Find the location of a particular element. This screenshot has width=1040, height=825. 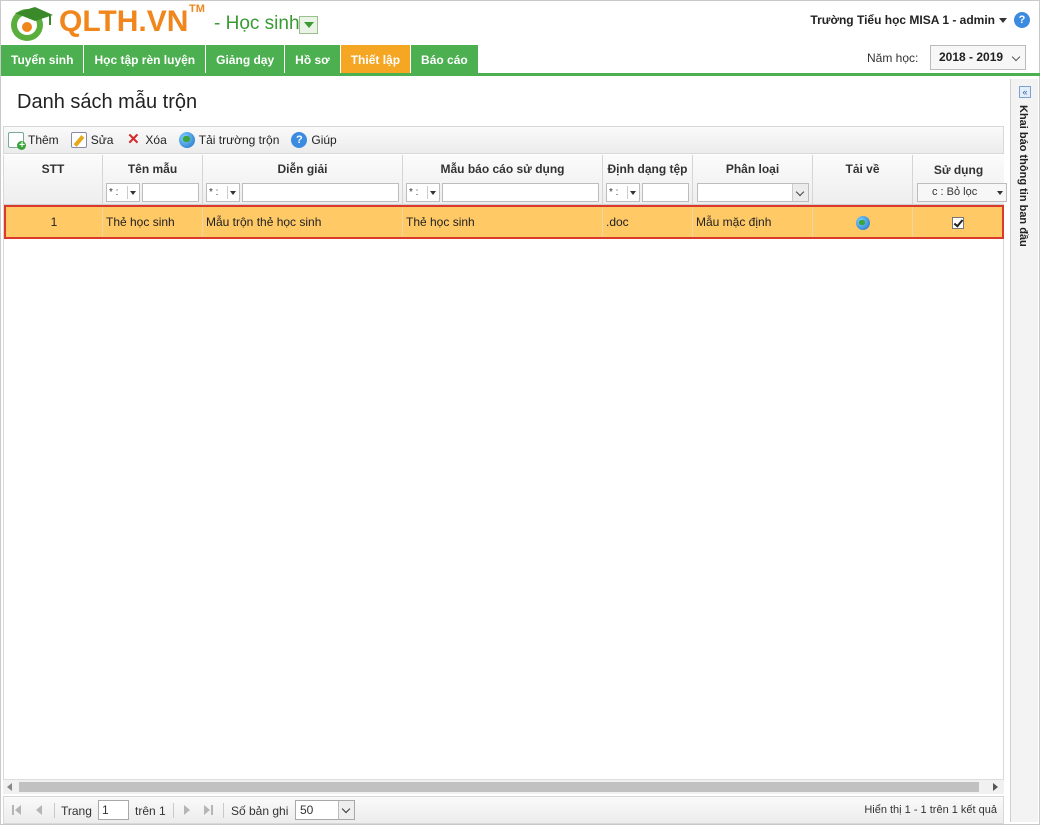

cell-name: Thẻ học sinh is located at coordinates (153, 222).